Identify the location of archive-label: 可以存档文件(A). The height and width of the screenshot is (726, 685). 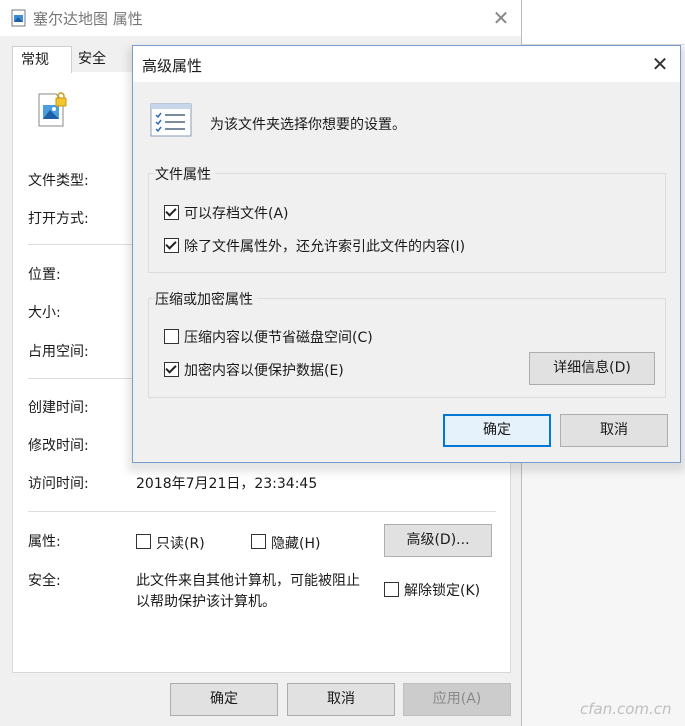
(236, 213).